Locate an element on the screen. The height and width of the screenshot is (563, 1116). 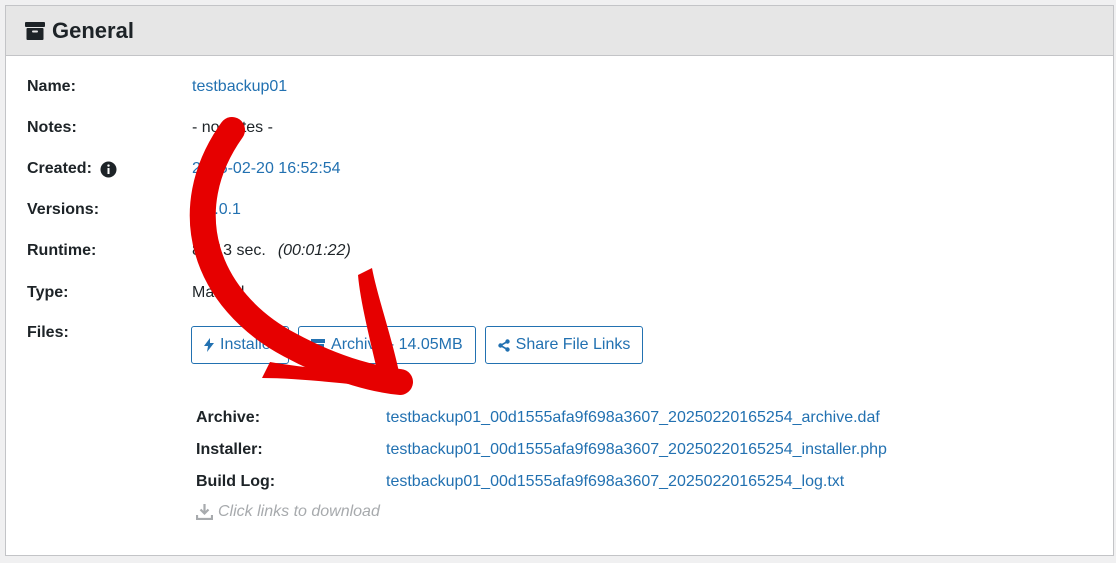
archive-box-icon is located at coordinates (35, 31).